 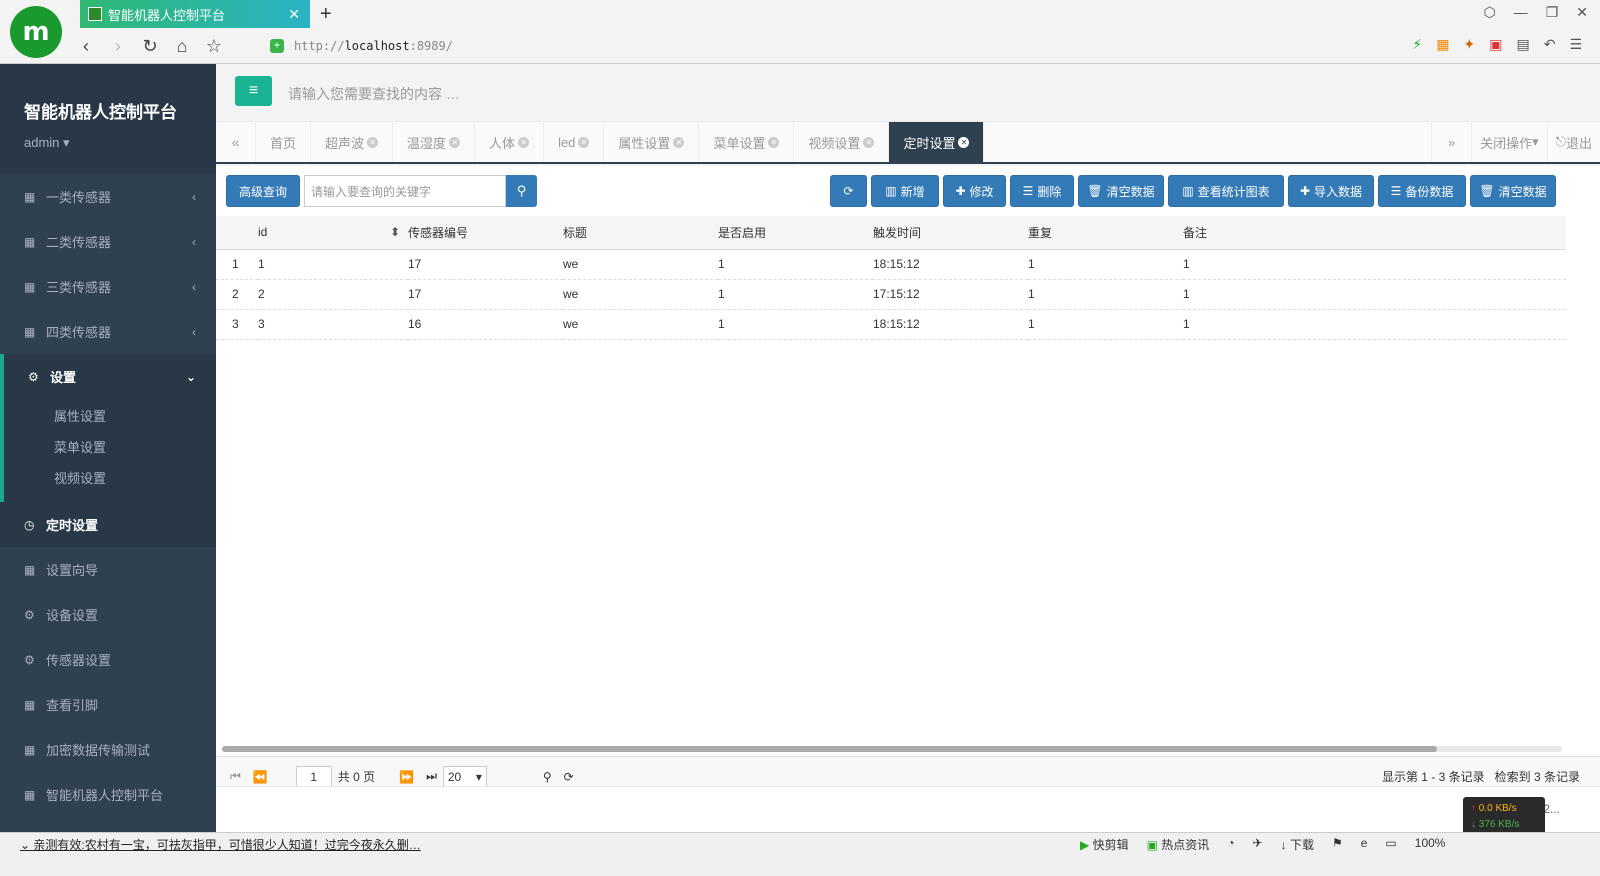 I want to click on sidebar-item-settings: ⚙ 设置 ⌄, so click(x=108, y=376).